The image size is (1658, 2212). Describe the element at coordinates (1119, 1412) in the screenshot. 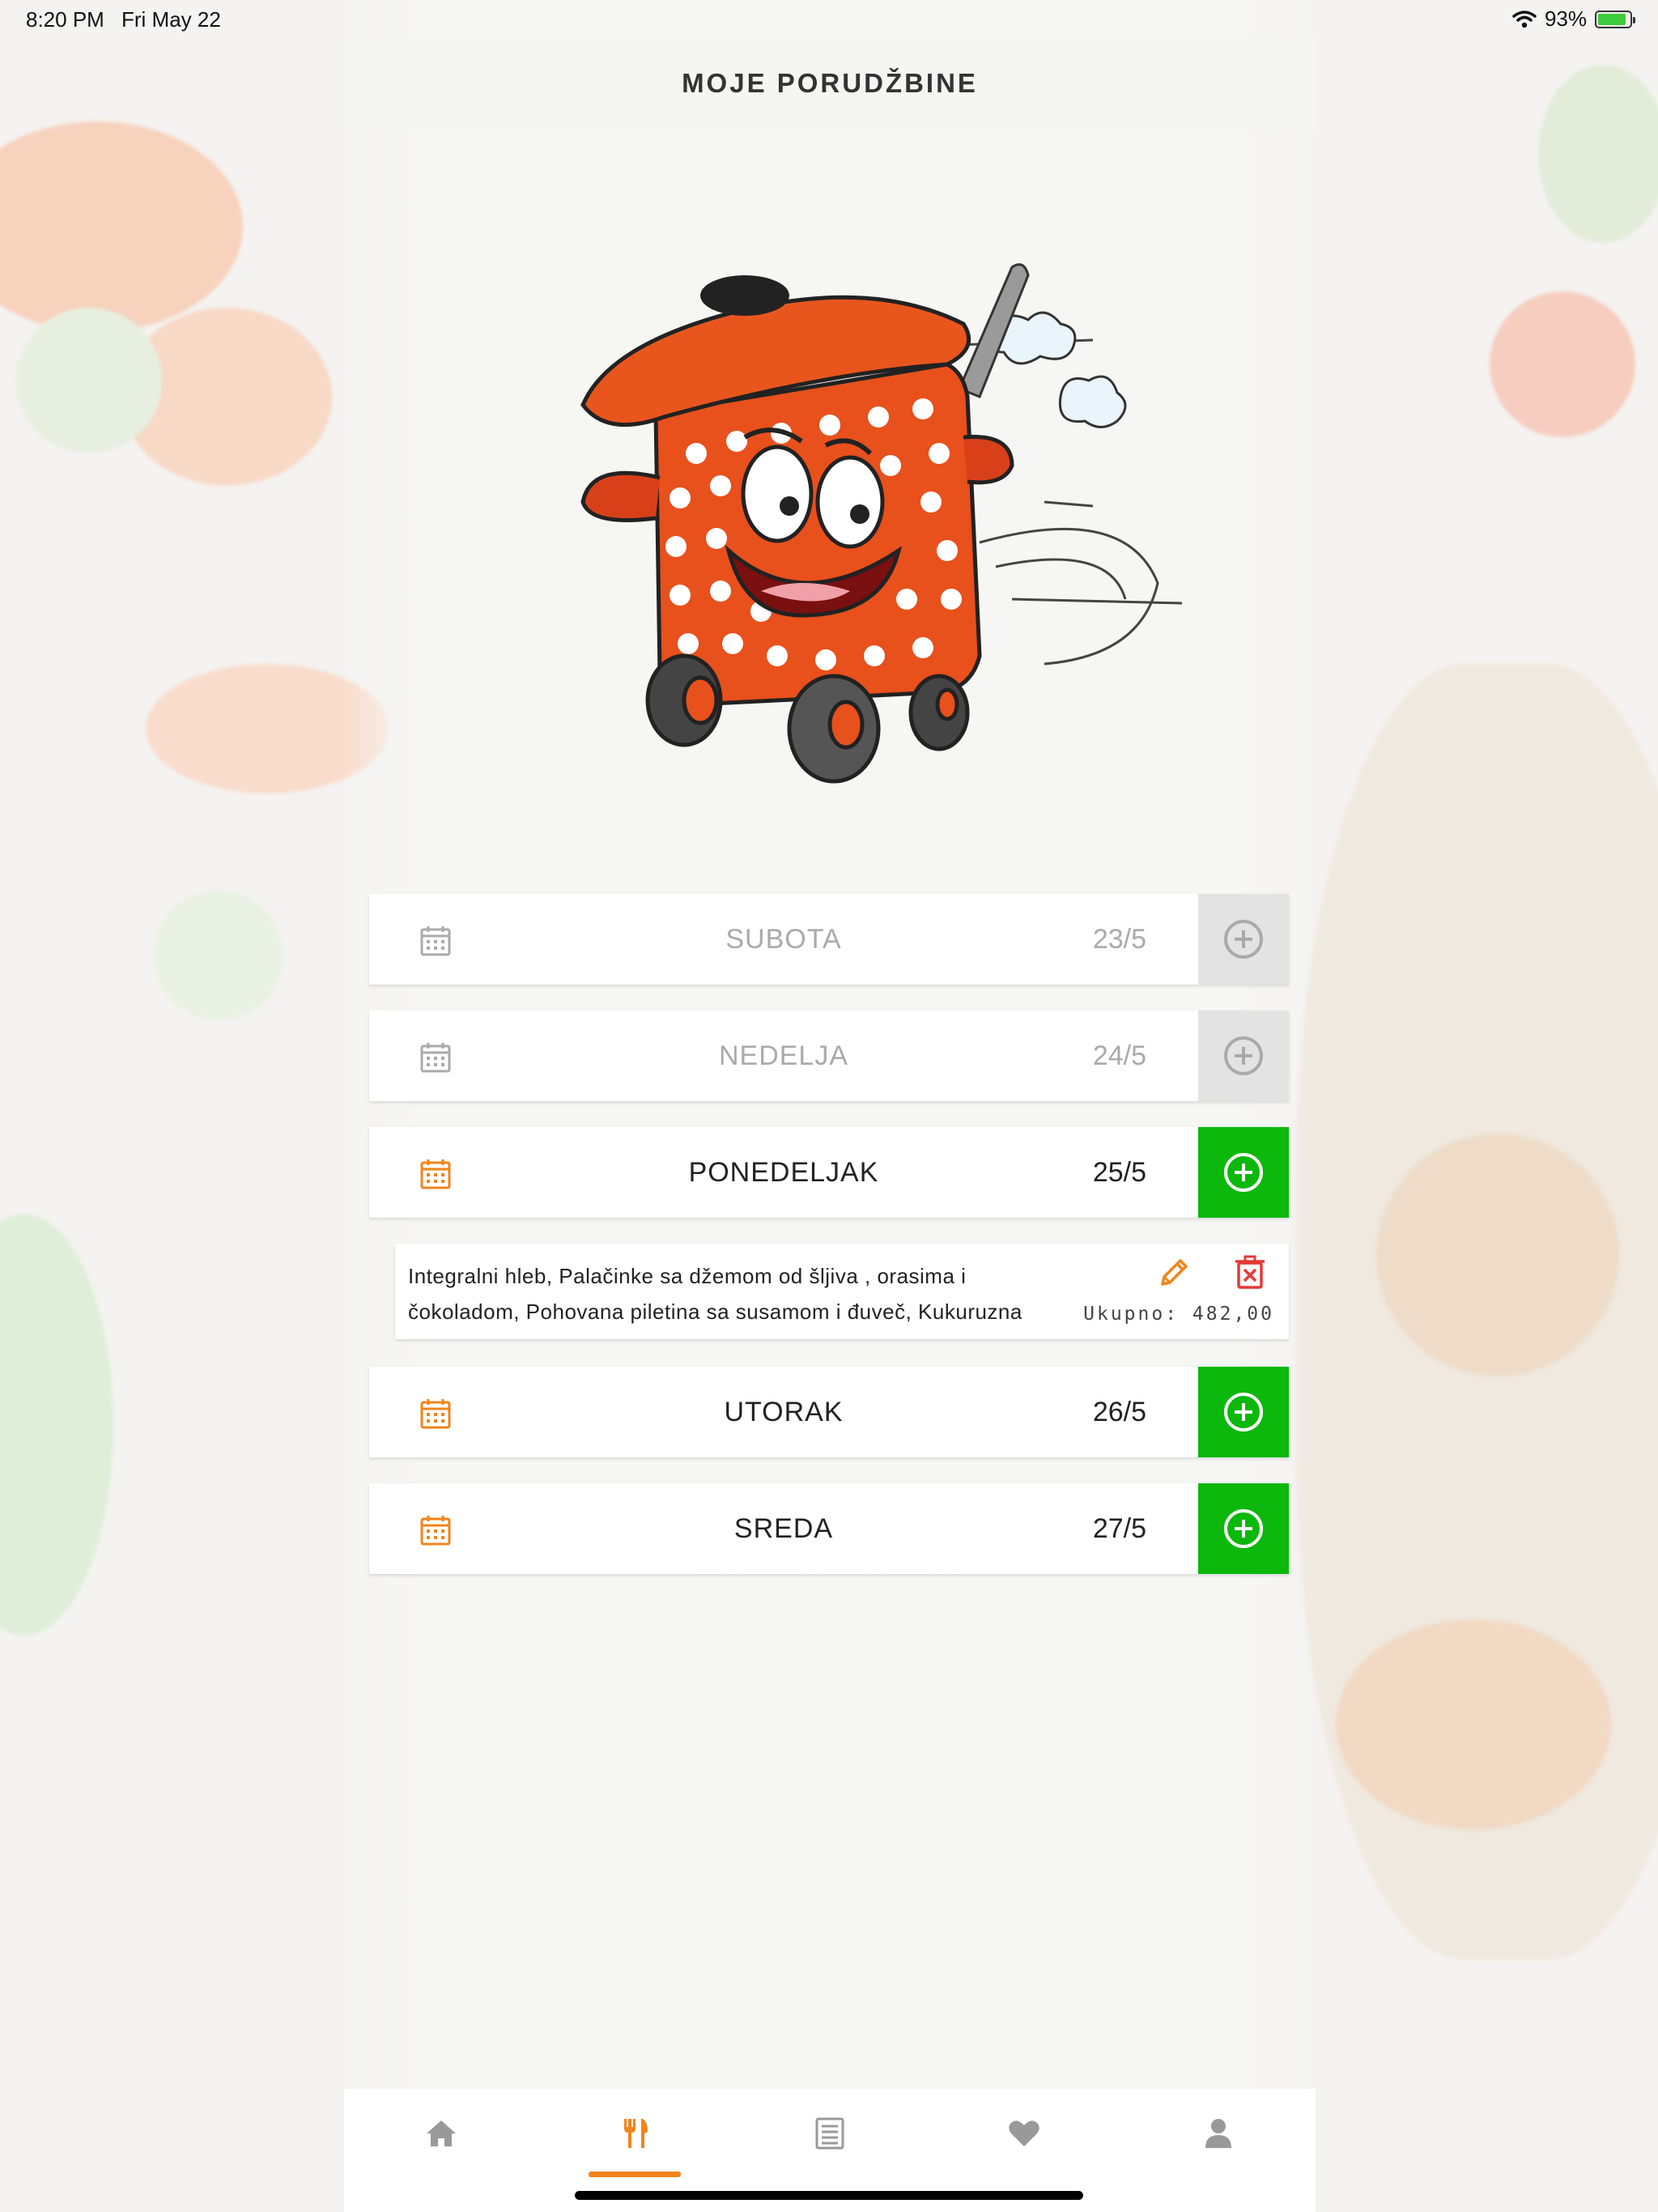

I see `day-date: 26/5` at that location.